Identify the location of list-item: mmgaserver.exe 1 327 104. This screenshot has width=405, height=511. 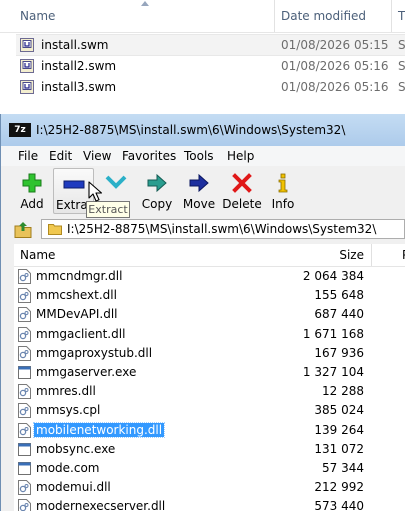
(209, 372).